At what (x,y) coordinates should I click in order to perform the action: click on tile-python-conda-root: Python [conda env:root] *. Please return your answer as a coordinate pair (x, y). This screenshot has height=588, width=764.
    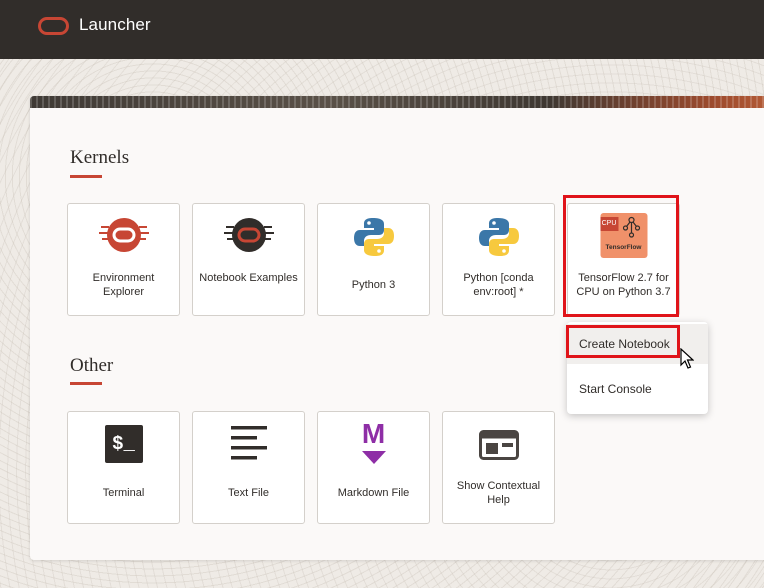
    Looking at the image, I should click on (498, 259).